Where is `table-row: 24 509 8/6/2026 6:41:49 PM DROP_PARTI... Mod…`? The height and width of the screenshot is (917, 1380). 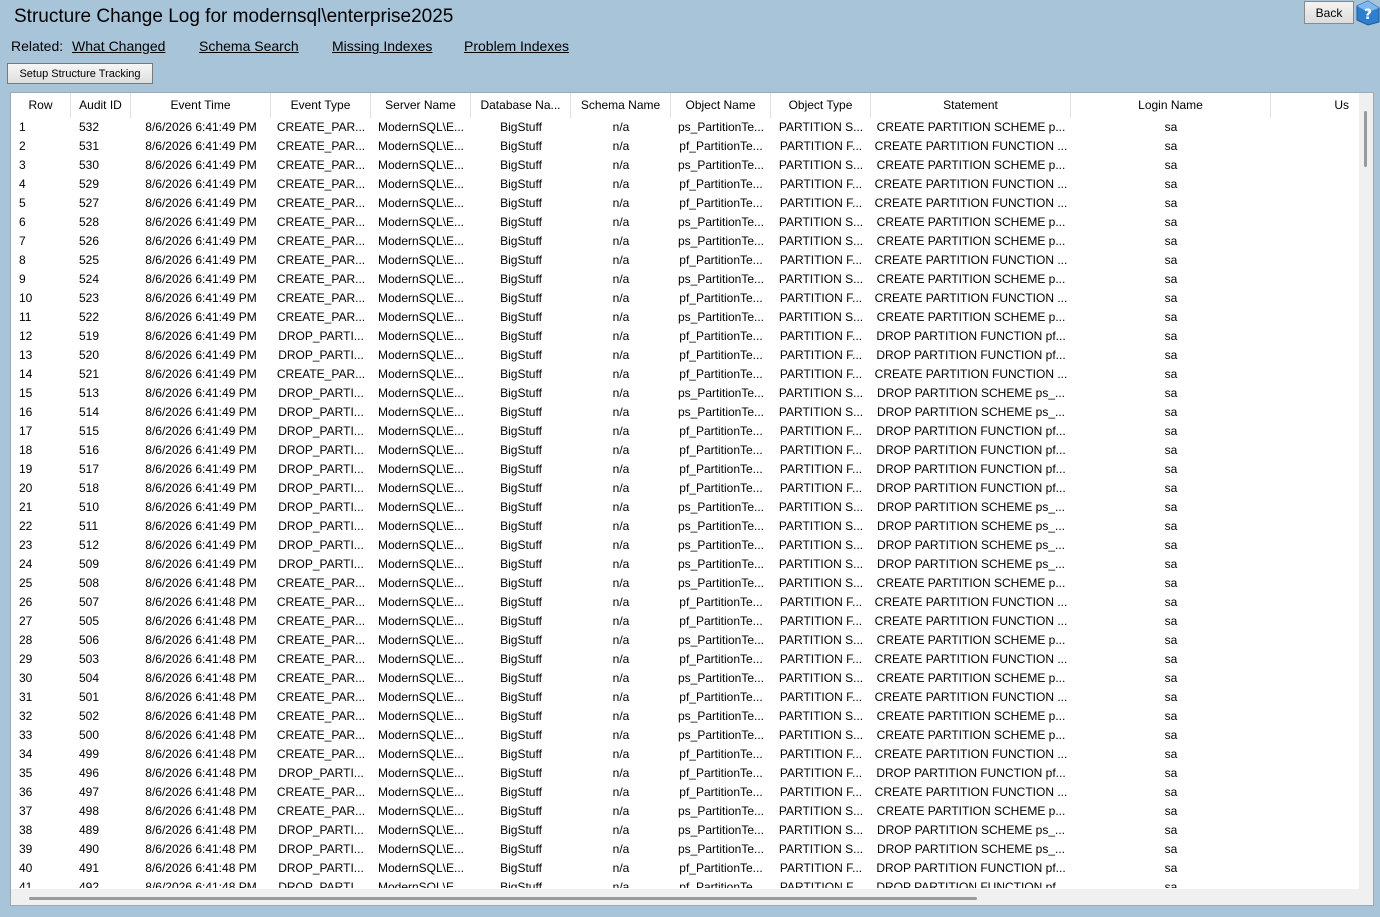 table-row: 24 509 8/6/2026 6:41:49 PM DROP_PARTI... Mod… is located at coordinates (684, 564).